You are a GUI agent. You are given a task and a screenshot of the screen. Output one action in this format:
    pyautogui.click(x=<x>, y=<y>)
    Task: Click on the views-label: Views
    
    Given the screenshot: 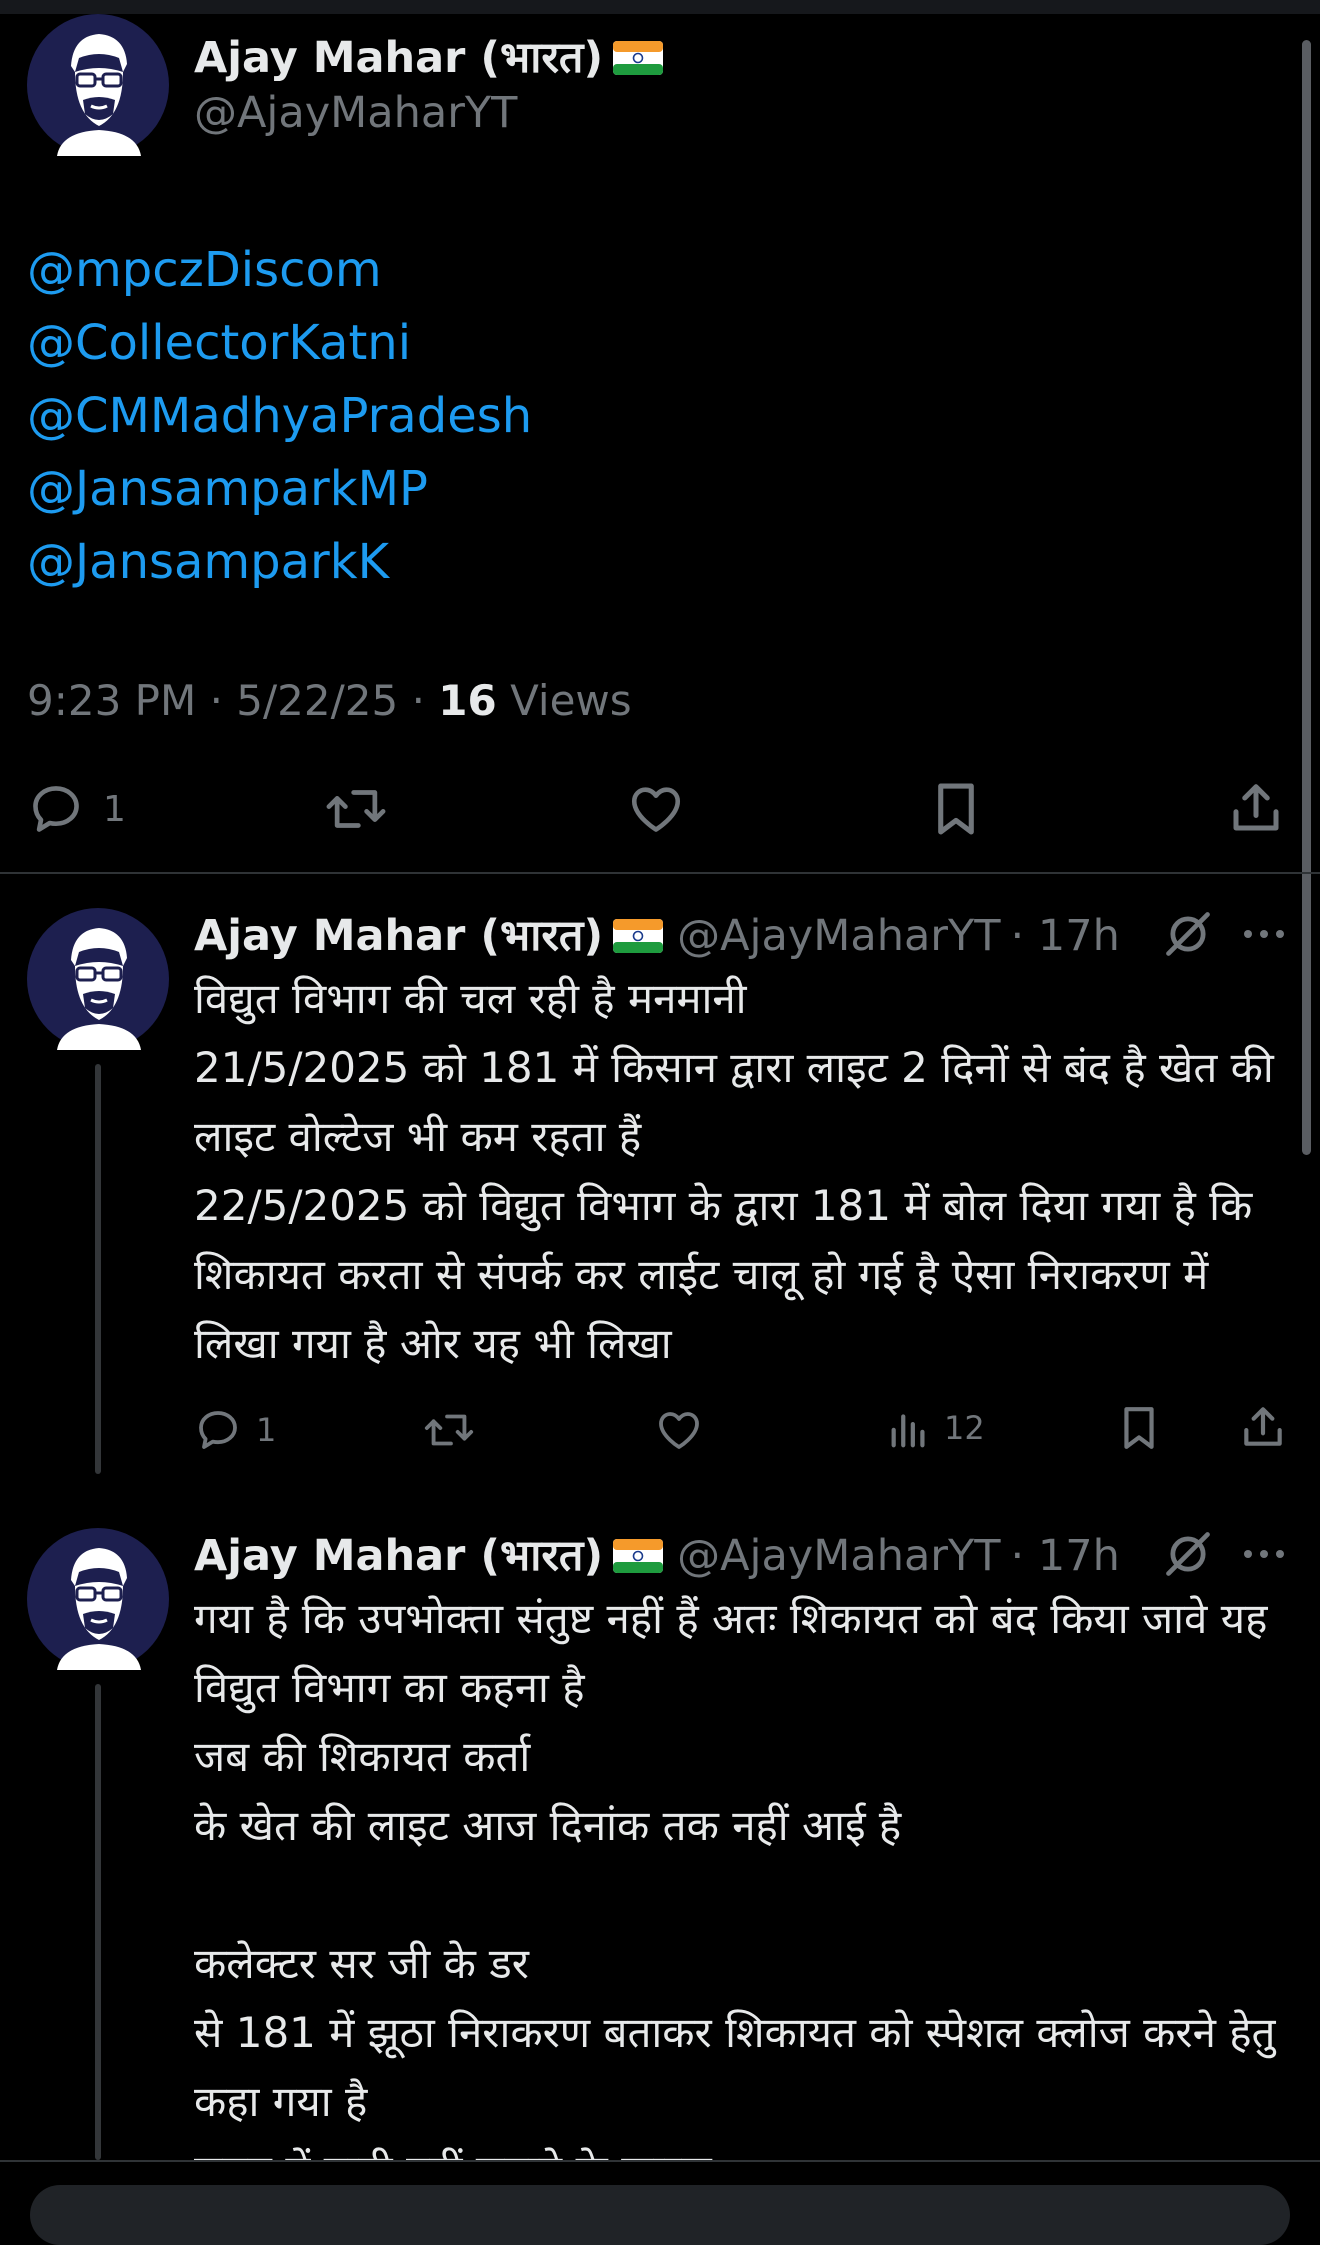 What is the action you would take?
    pyautogui.click(x=571, y=700)
    